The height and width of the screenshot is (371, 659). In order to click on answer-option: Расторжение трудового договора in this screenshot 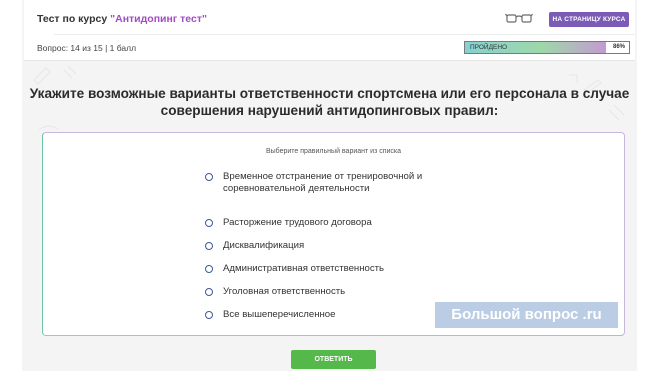, I will do `click(319, 223)`.